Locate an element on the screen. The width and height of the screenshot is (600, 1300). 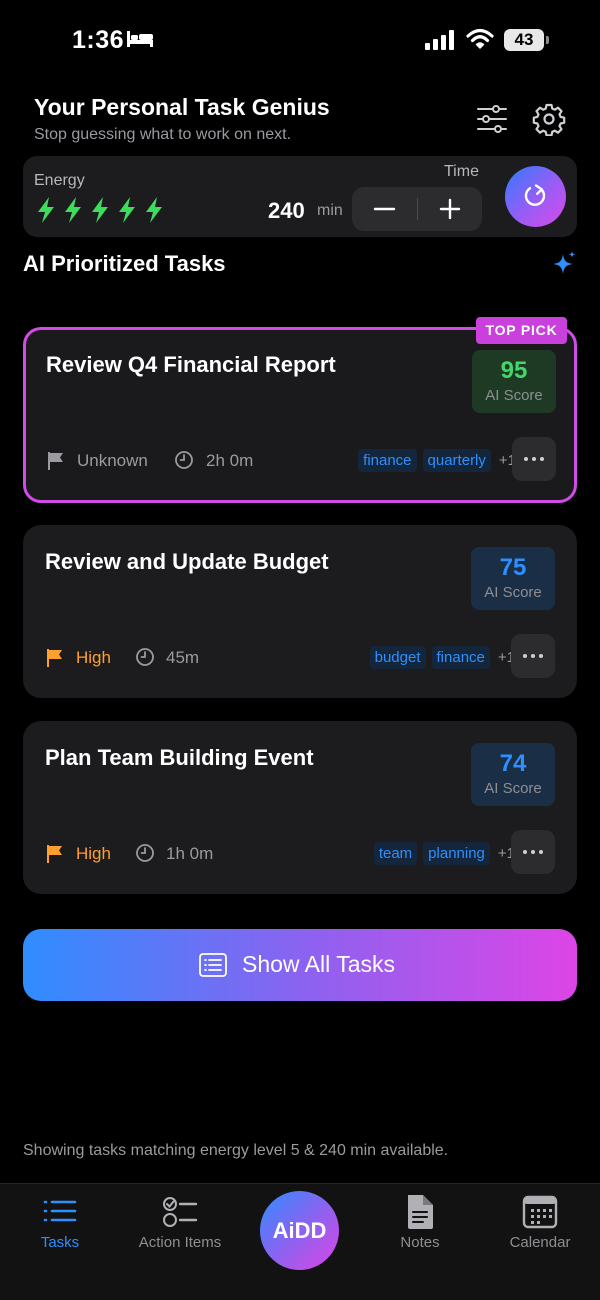
bed-icon is located at coordinates (140, 39).